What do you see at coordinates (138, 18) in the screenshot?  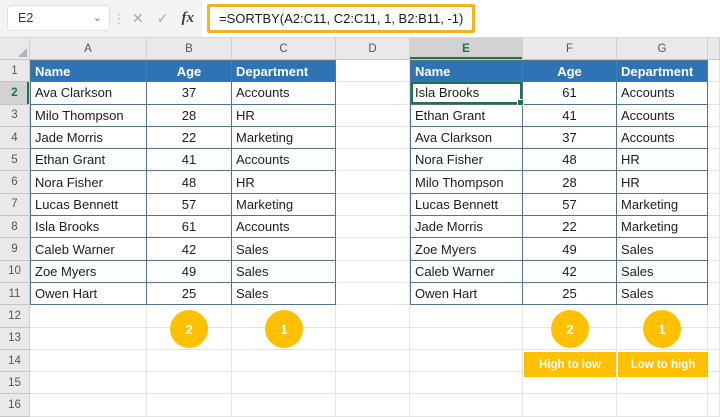 I see `cancel-icon: ✕` at bounding box center [138, 18].